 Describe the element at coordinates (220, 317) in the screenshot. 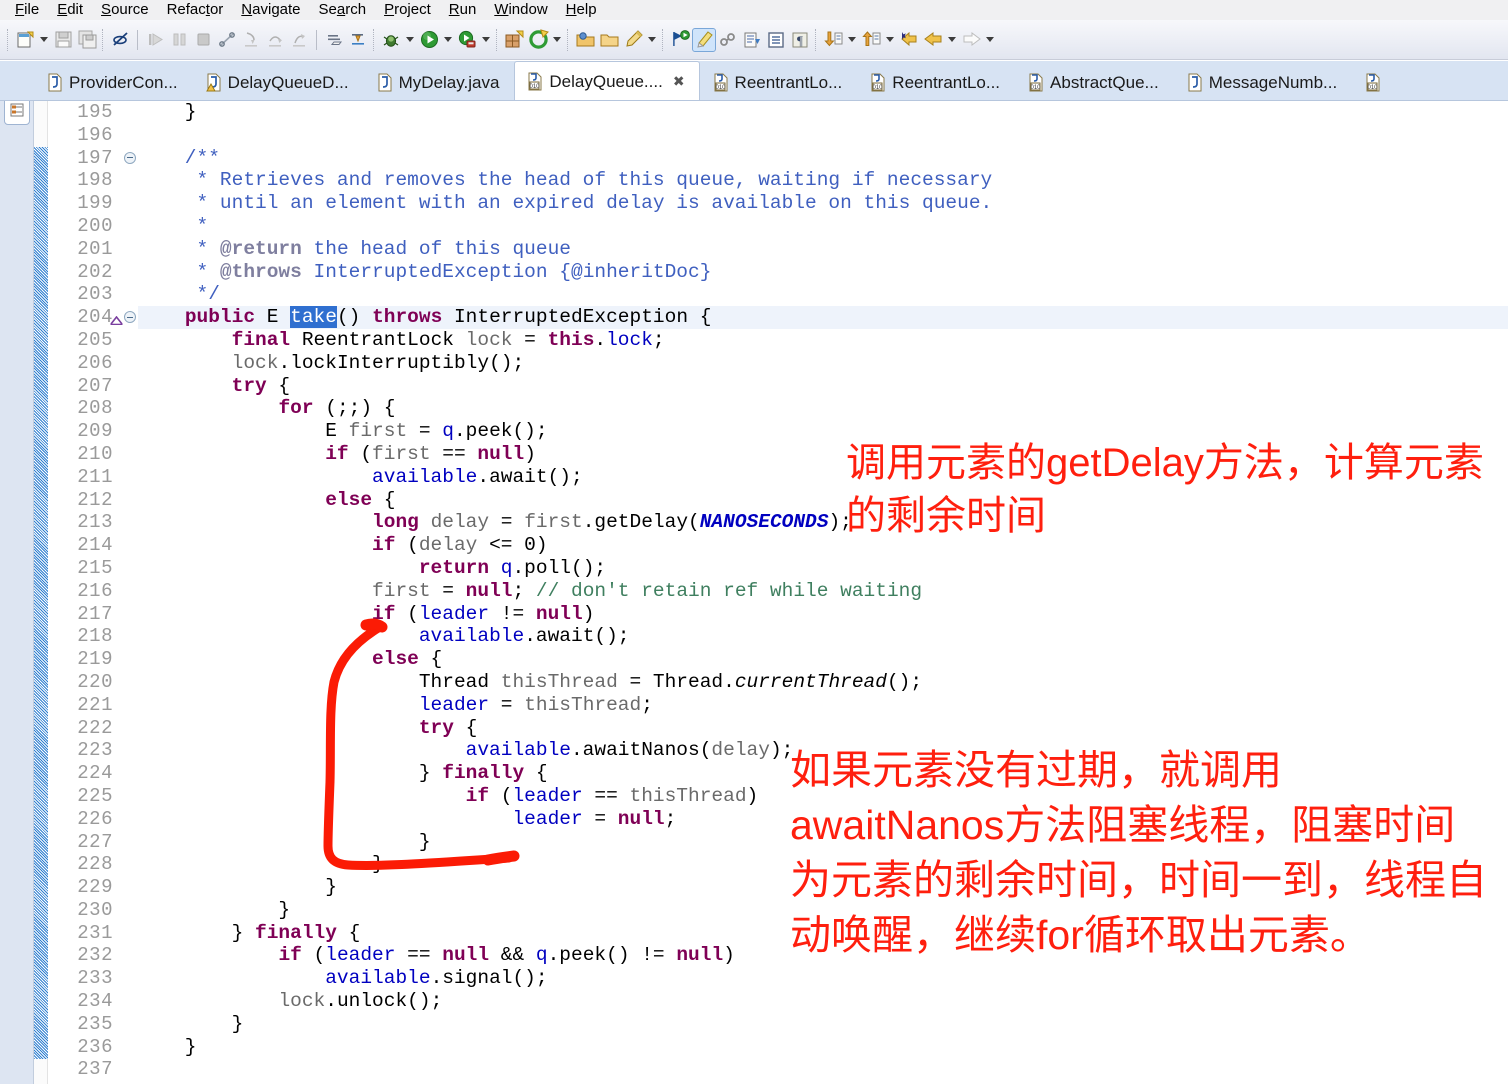

I see `code-token: public` at that location.